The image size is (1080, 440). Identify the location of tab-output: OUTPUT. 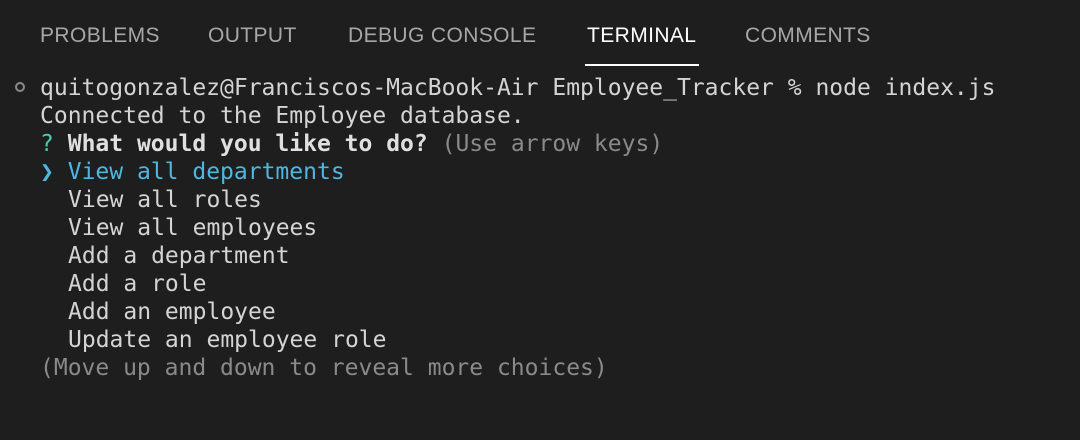
(252, 36).